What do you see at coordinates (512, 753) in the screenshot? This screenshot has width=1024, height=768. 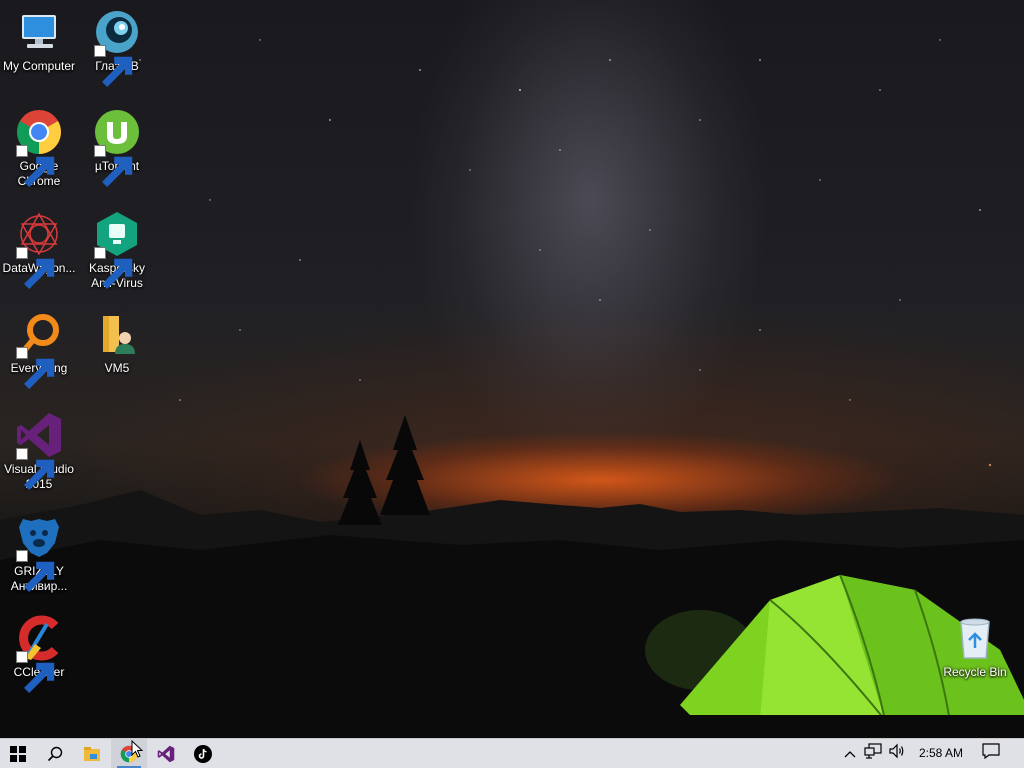 I see `taskbar: 2:58 AM` at bounding box center [512, 753].